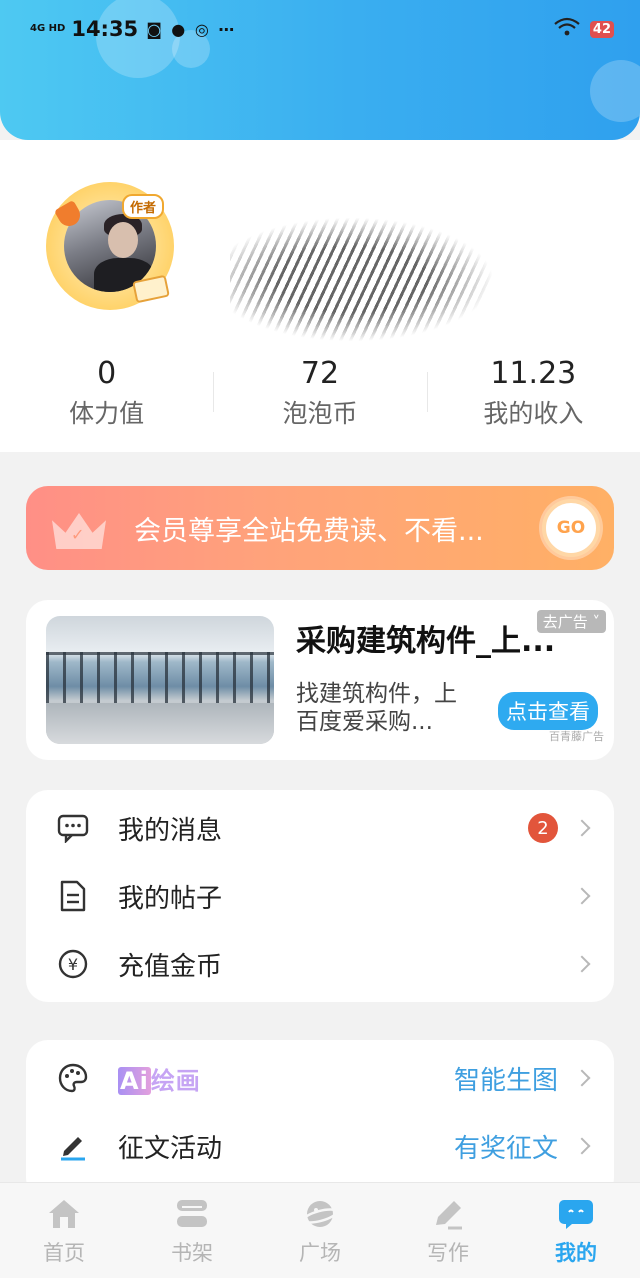  Describe the element at coordinates (320, 373) in the screenshot. I see `stat-value: 72` at that location.